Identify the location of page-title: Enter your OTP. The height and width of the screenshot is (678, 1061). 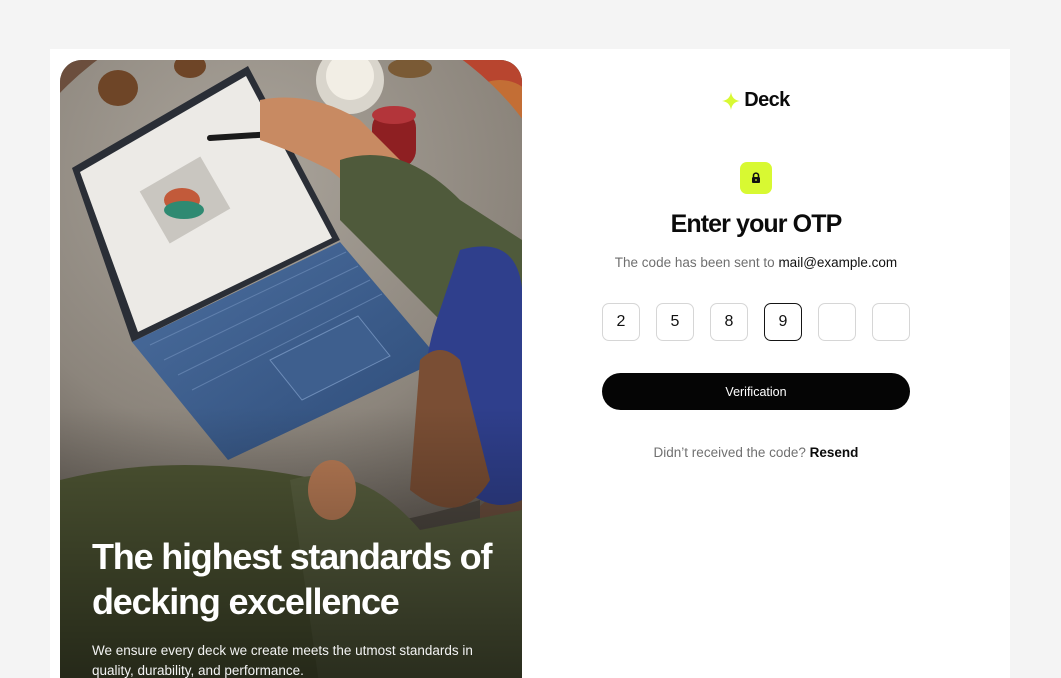
(756, 224).